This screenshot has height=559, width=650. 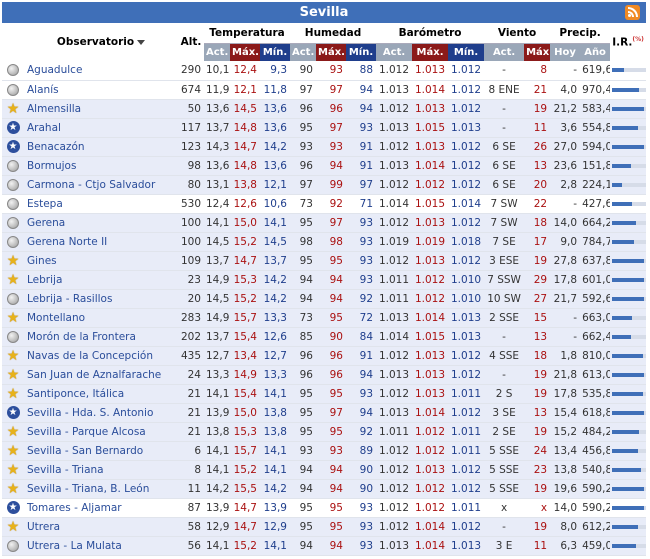 I want to click on station-name-link: Morón de la Frontera, so click(x=101, y=336).